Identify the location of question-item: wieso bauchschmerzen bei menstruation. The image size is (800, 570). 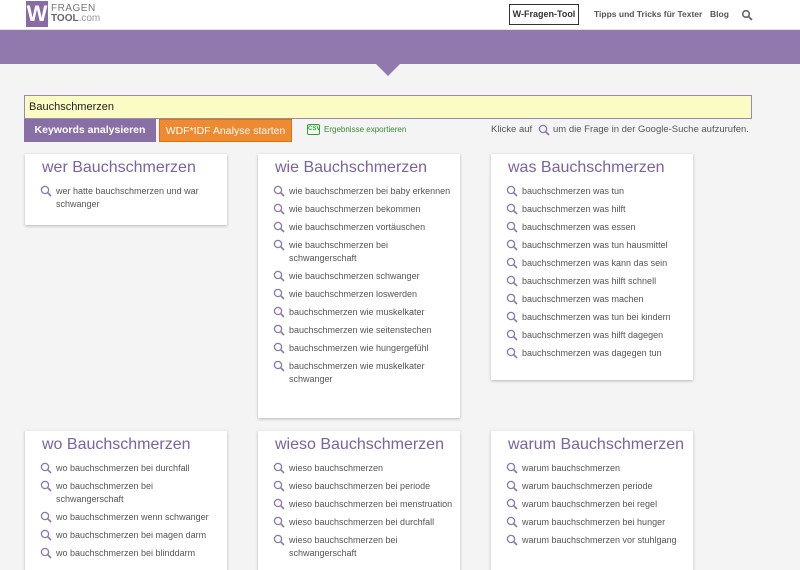
(363, 504).